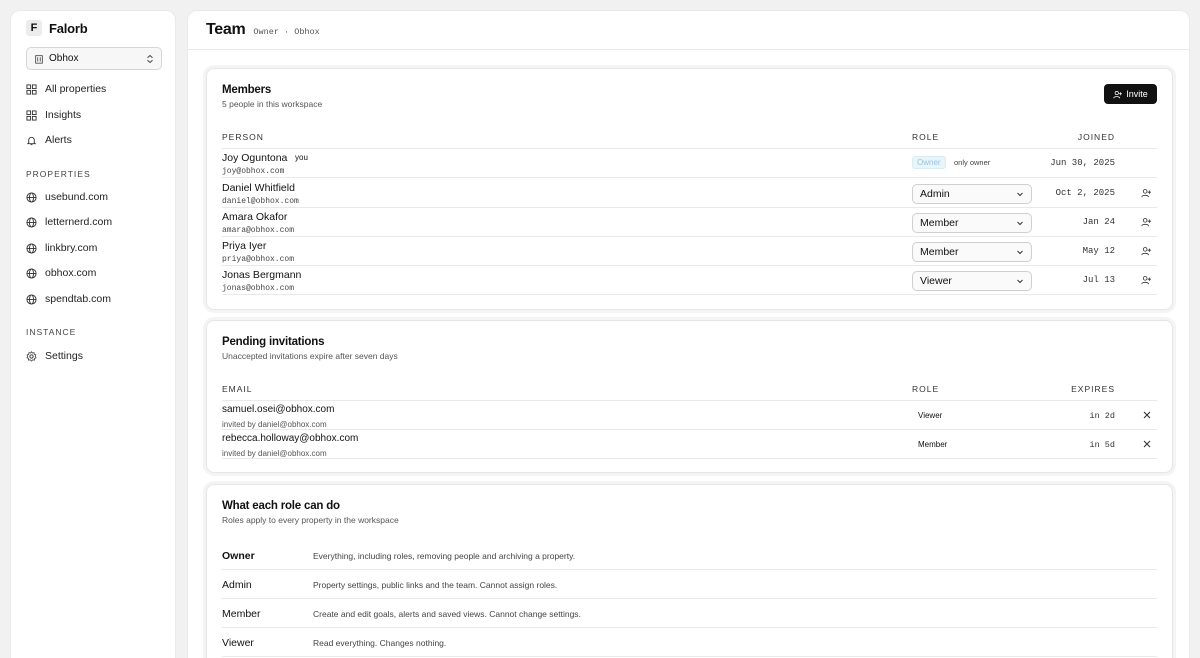 The image size is (1200, 658). What do you see at coordinates (286, 32) in the screenshot?
I see `breadcrumb: Owner · Obhox` at bounding box center [286, 32].